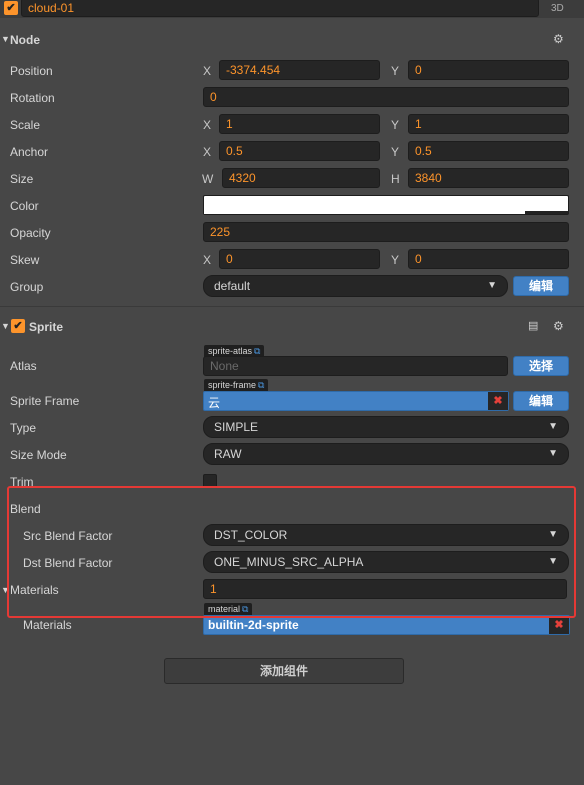  Describe the element at coordinates (32, 98) in the screenshot. I see `rotation-label: Rotation` at that location.